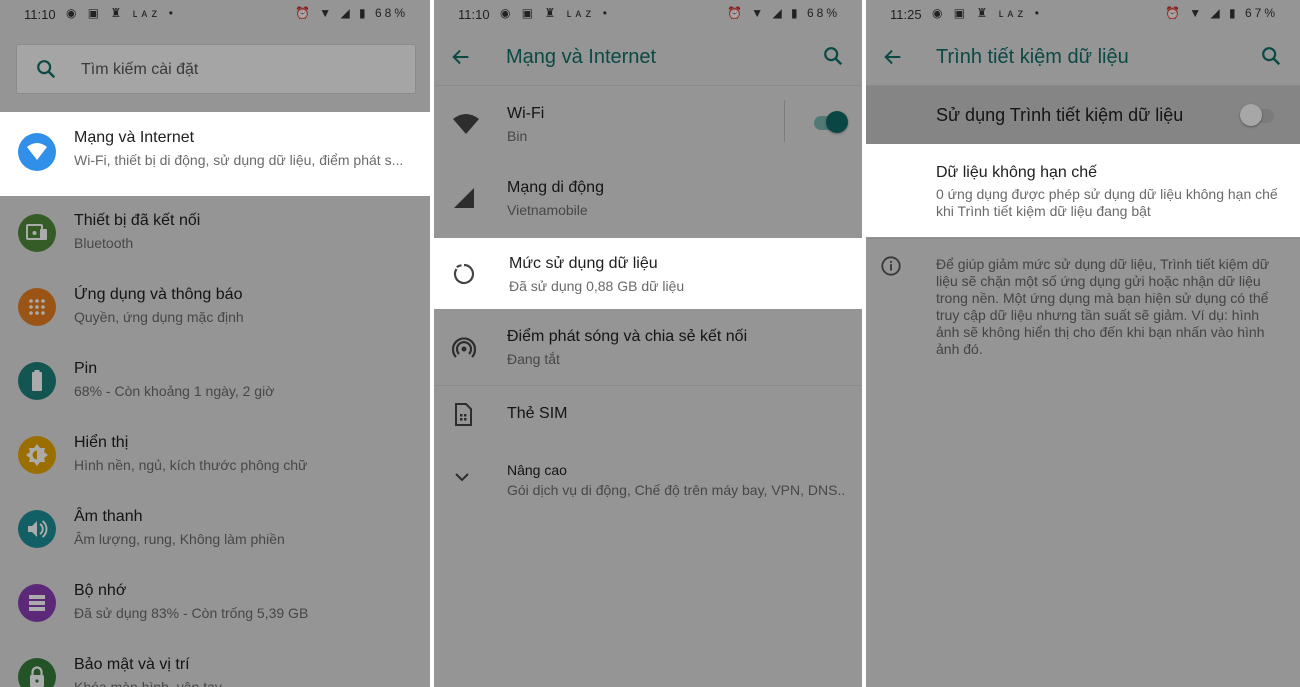  Describe the element at coordinates (648, 125) in the screenshot. I see `wifi-row: Wi-Fi Bin` at that location.